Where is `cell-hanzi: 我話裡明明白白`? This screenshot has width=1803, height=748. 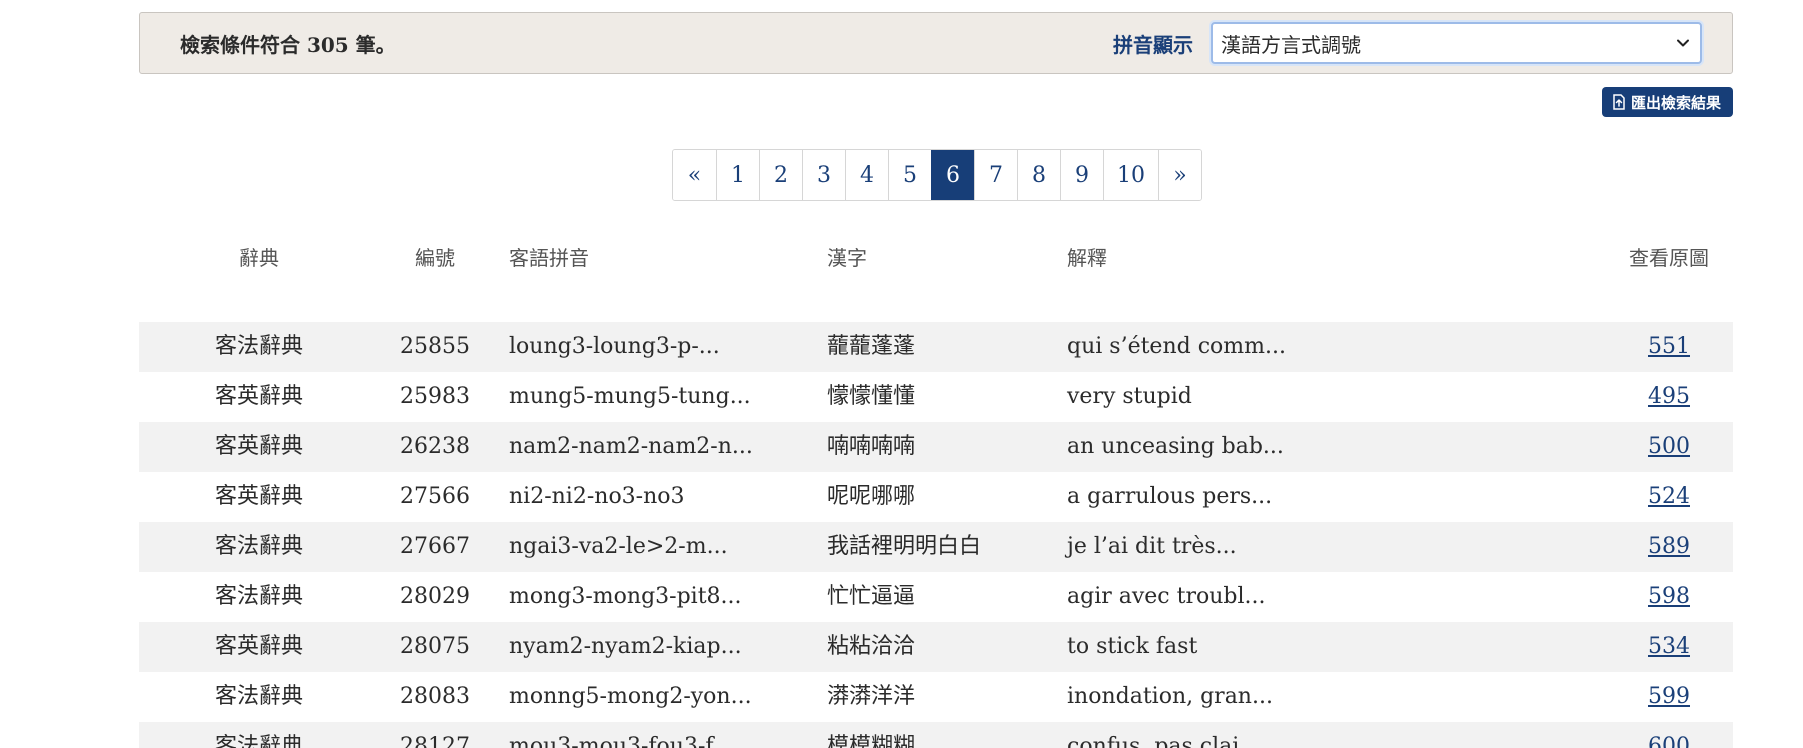 cell-hanzi: 我話裡明明白白 is located at coordinates (904, 546).